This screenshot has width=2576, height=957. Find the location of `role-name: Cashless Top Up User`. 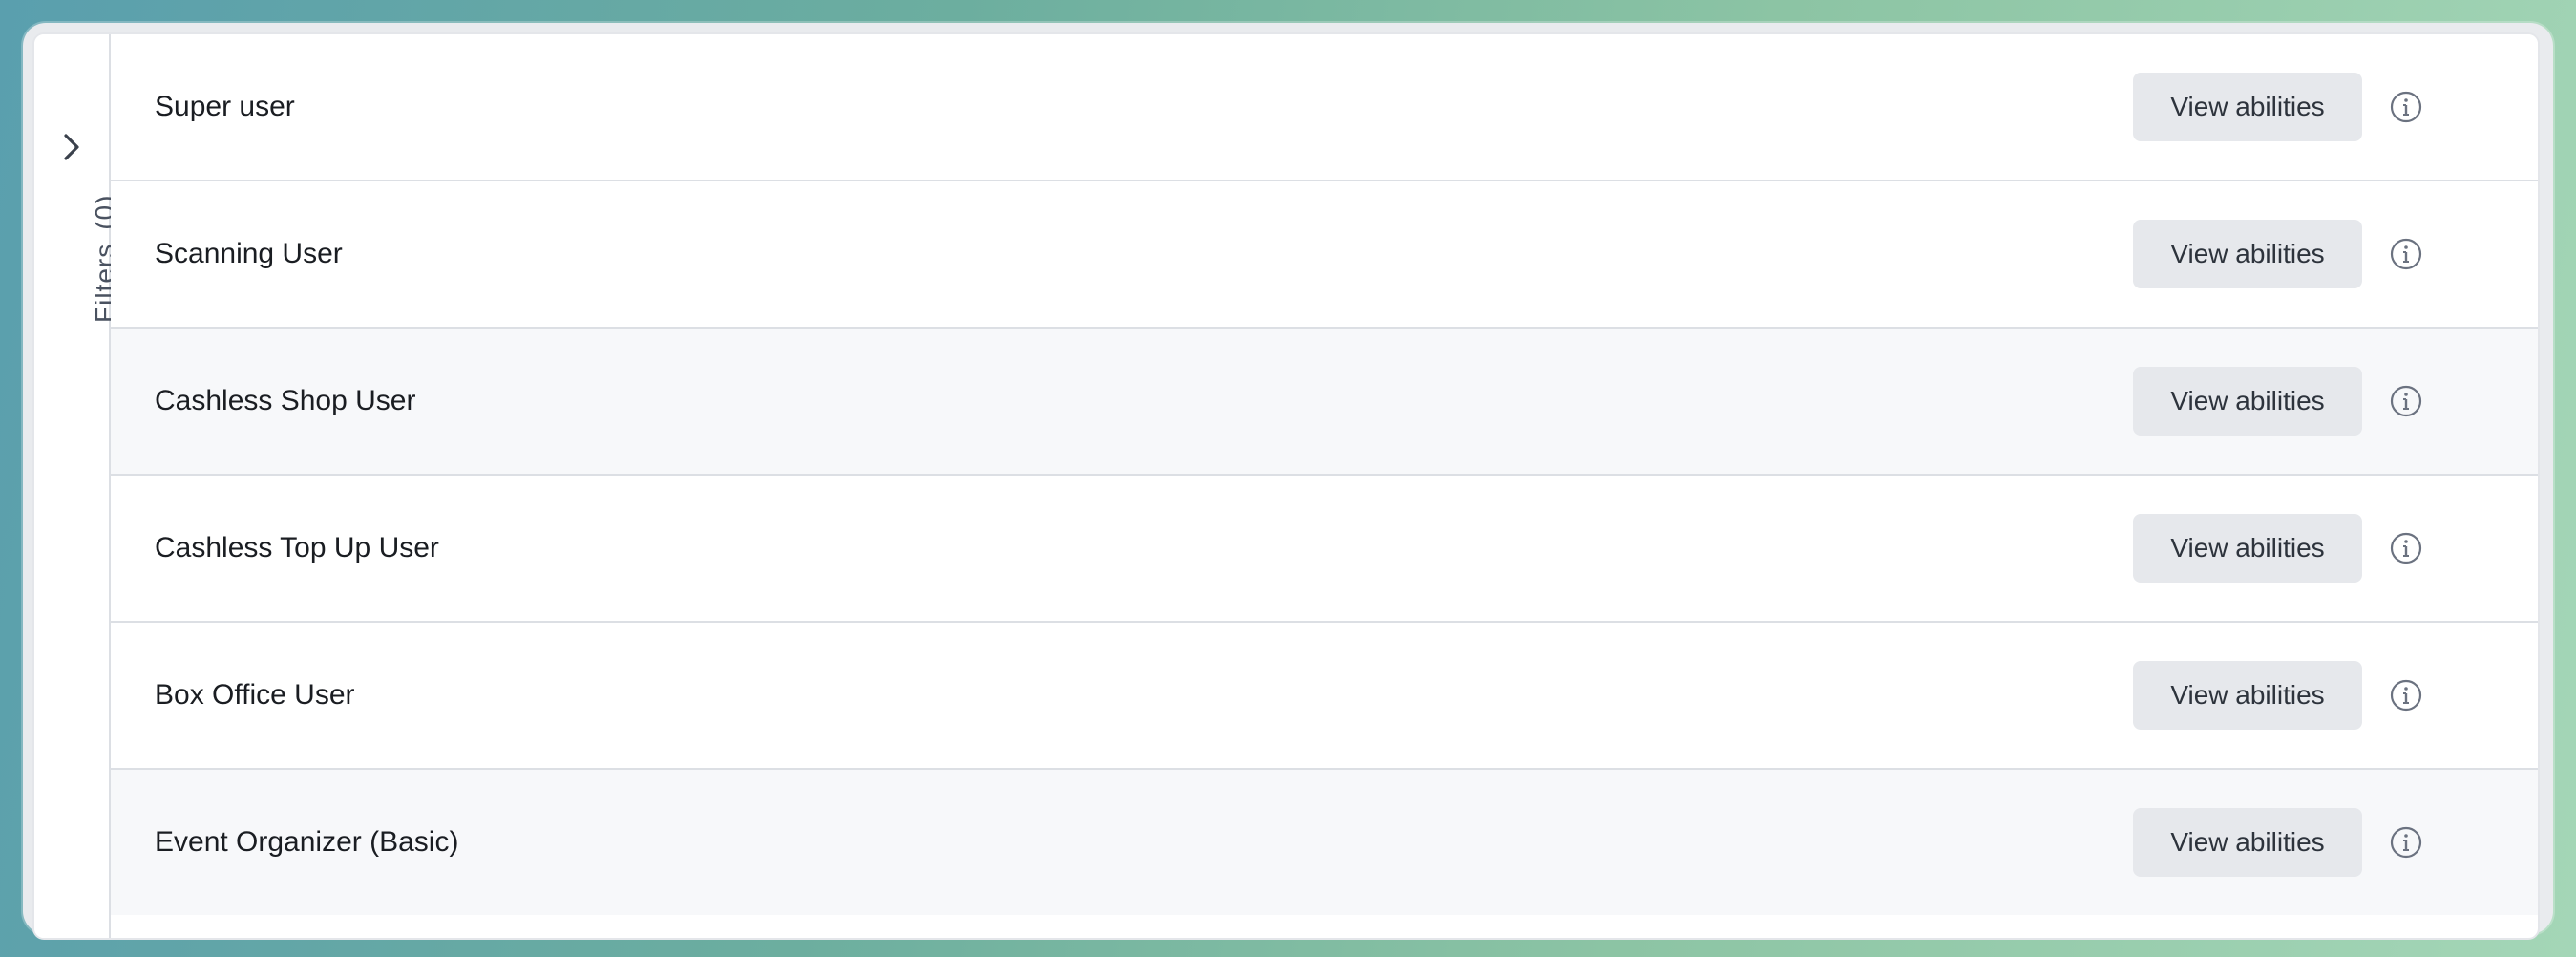

role-name: Cashless Top Up User is located at coordinates (297, 548).